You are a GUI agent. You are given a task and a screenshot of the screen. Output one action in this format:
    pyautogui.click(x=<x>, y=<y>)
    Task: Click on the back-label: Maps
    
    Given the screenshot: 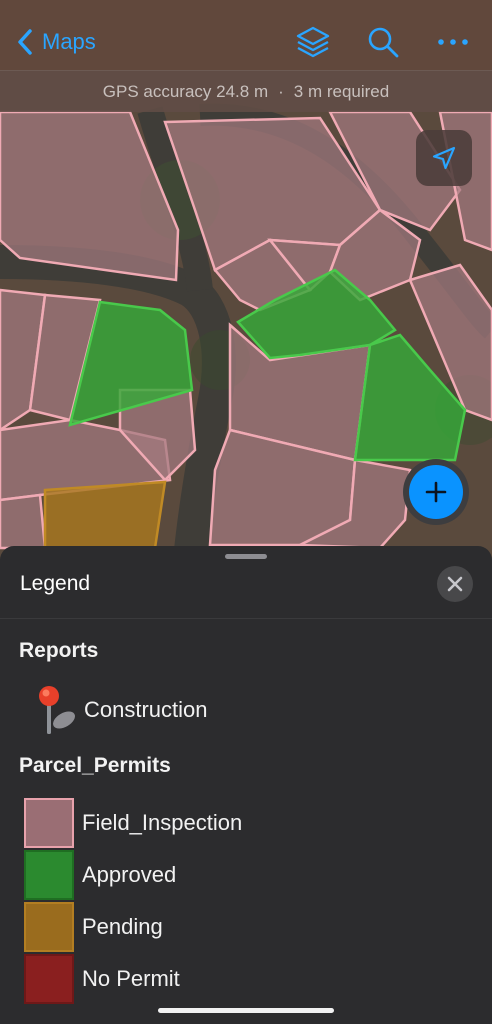 What is the action you would take?
    pyautogui.click(x=69, y=41)
    